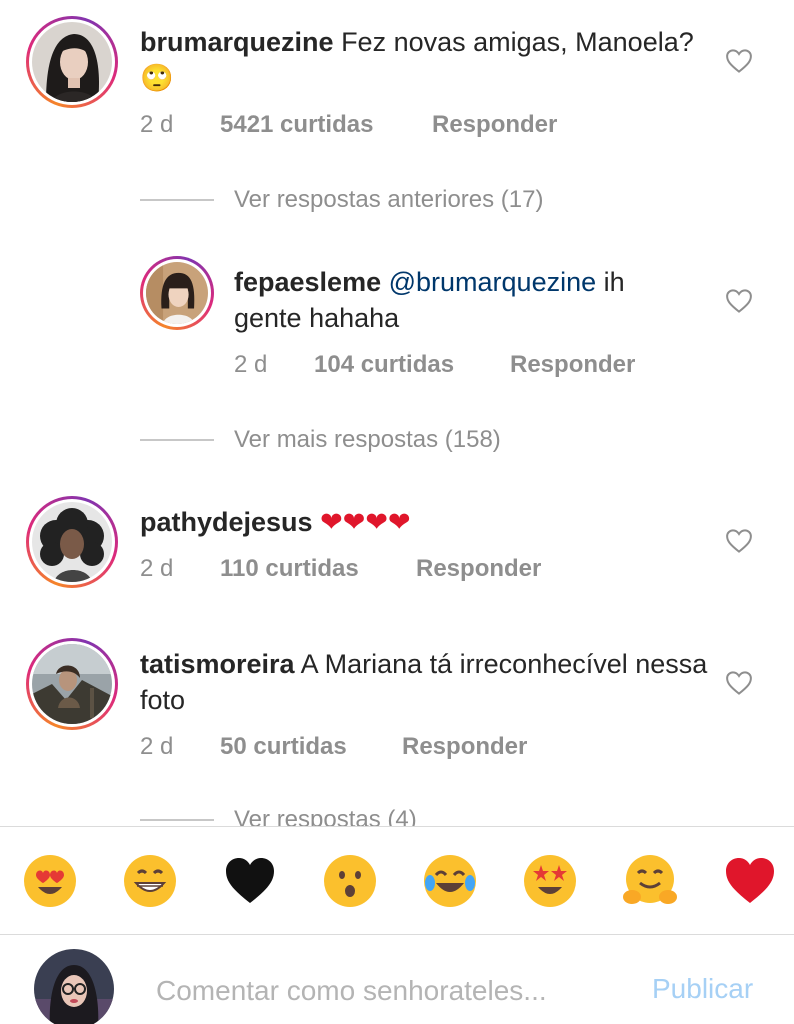  I want to click on comment-meta: 2 d 50 curtidas Responder, so click(333, 747).